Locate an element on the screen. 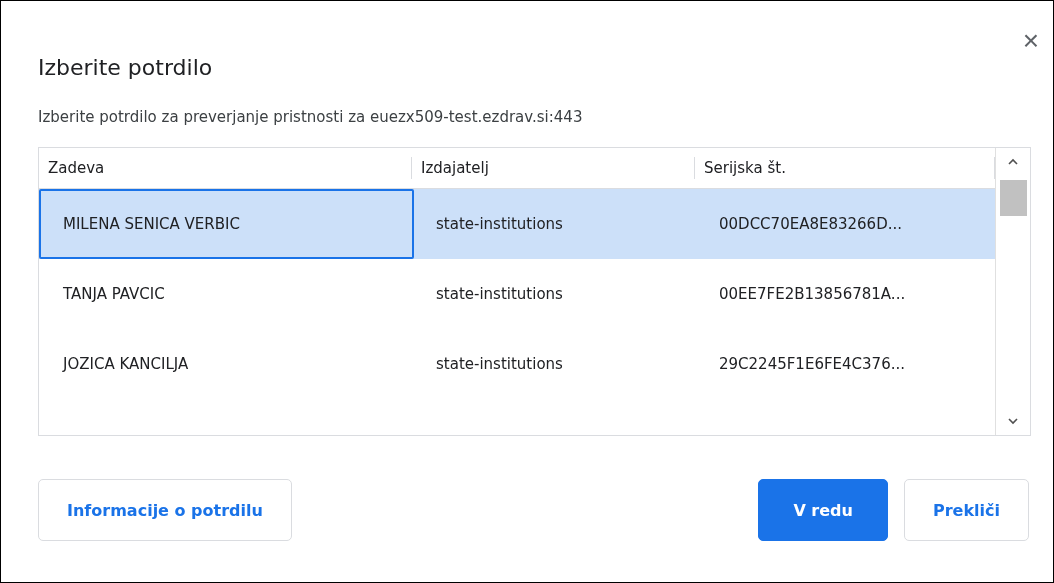  dialog-subtitle: Izberite potrdilo za preverjanje pristnosti za euezx509-test.ezdrav.si:443 is located at coordinates (311, 117).